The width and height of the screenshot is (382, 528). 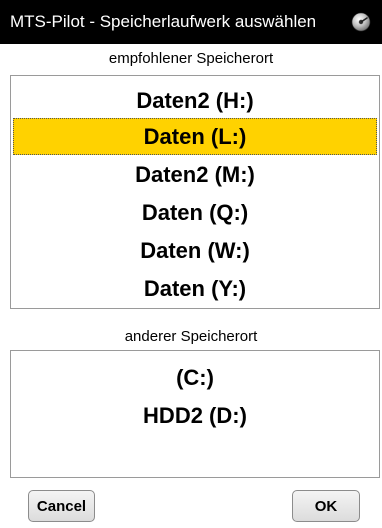 I want to click on title-bar: MTS-Pilot - Speicherlaufwerk auswählen, so click(x=191, y=22).